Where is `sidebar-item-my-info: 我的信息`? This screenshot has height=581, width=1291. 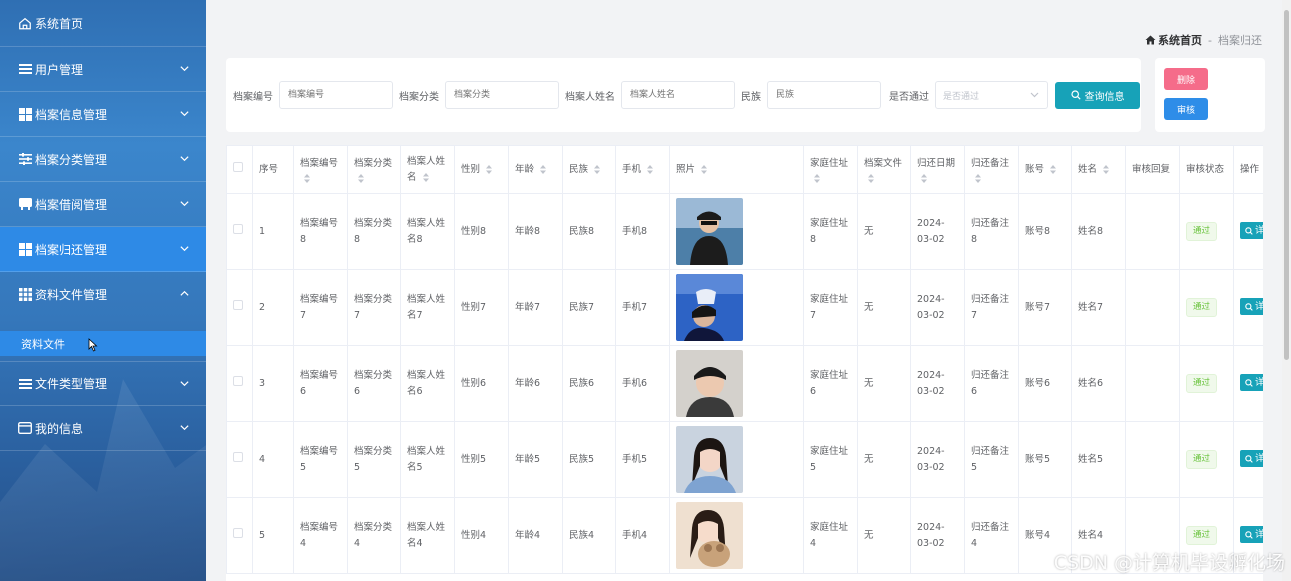 sidebar-item-my-info: 我的信息 is located at coordinates (103, 428).